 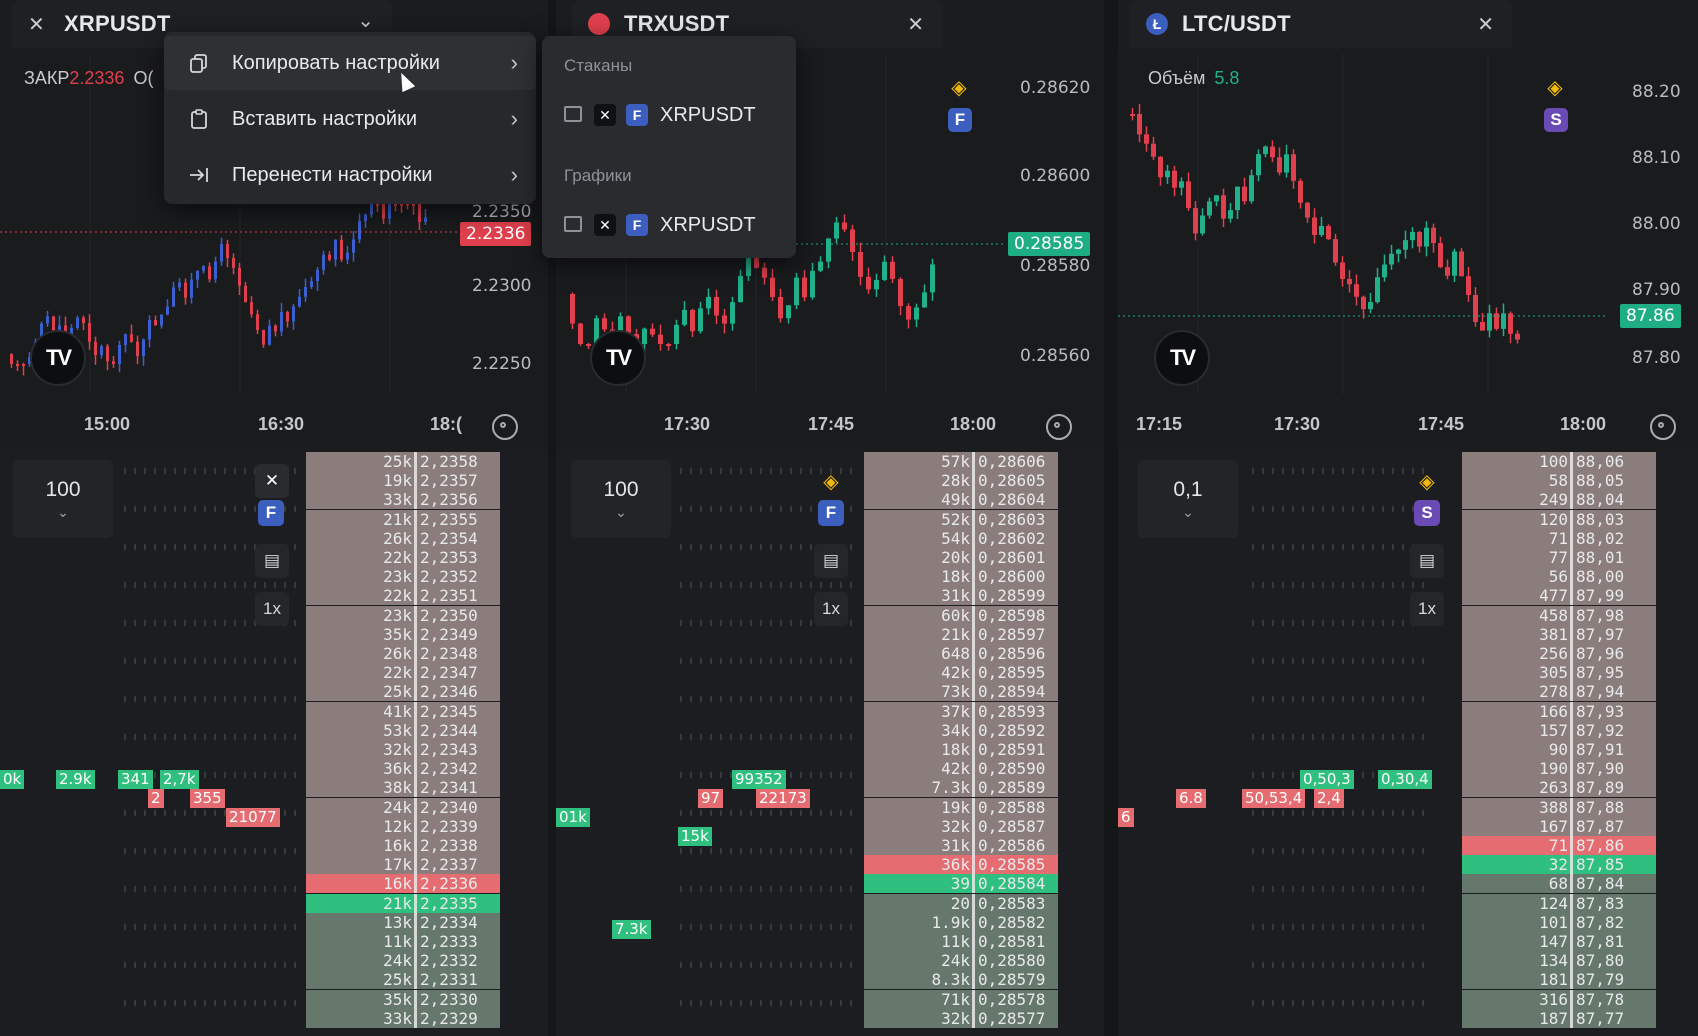 What do you see at coordinates (961, 1018) in the screenshot?
I see `ladder-row: 32k 0,28577` at bounding box center [961, 1018].